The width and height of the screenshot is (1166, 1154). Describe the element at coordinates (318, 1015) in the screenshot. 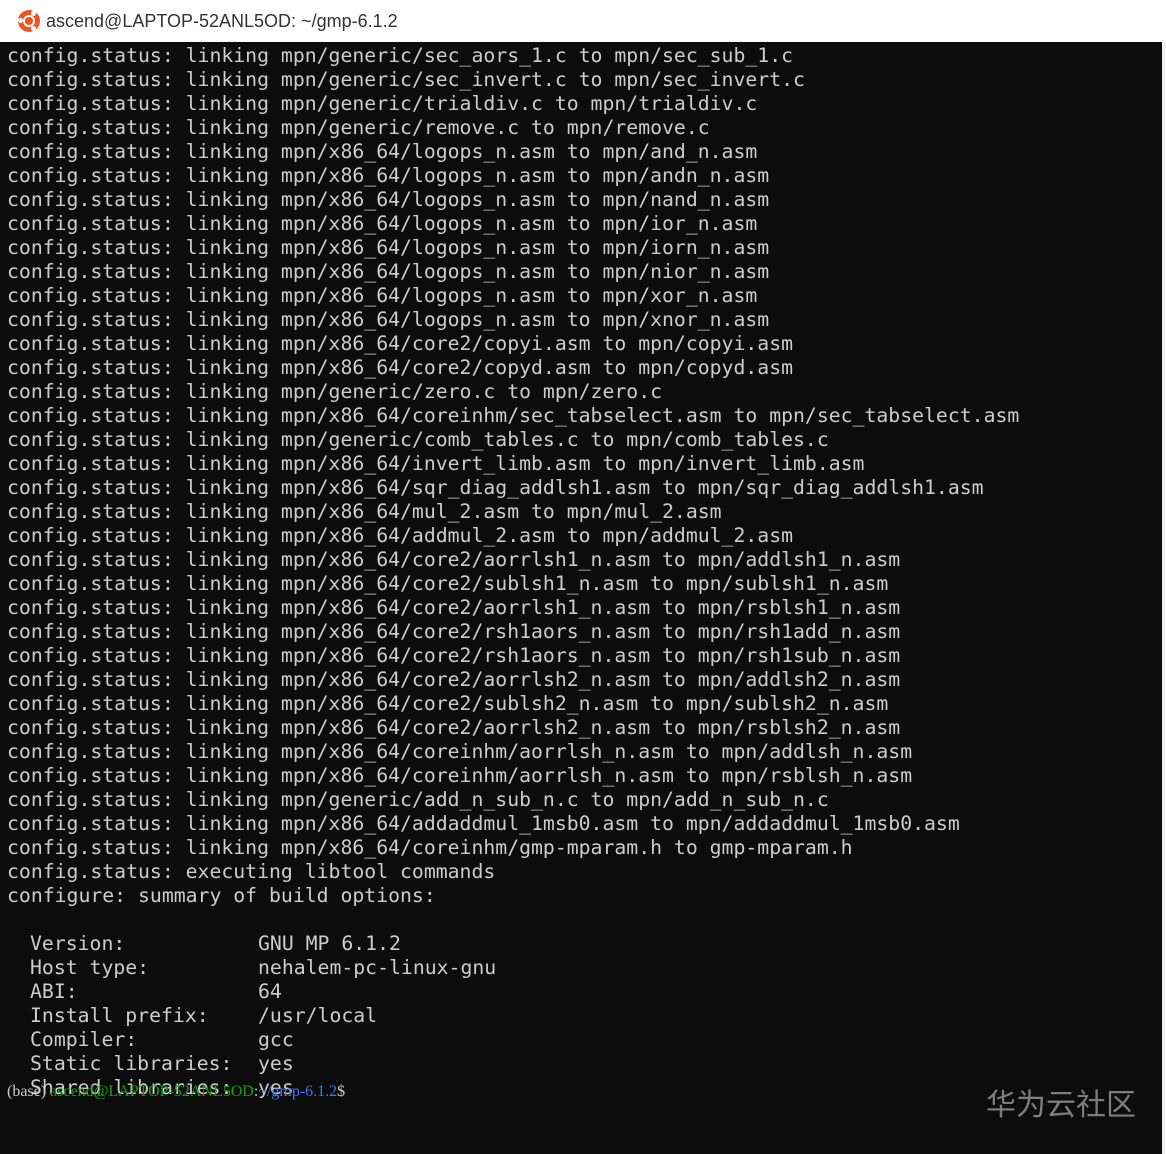

I see `summary-value: /usr/local` at that location.